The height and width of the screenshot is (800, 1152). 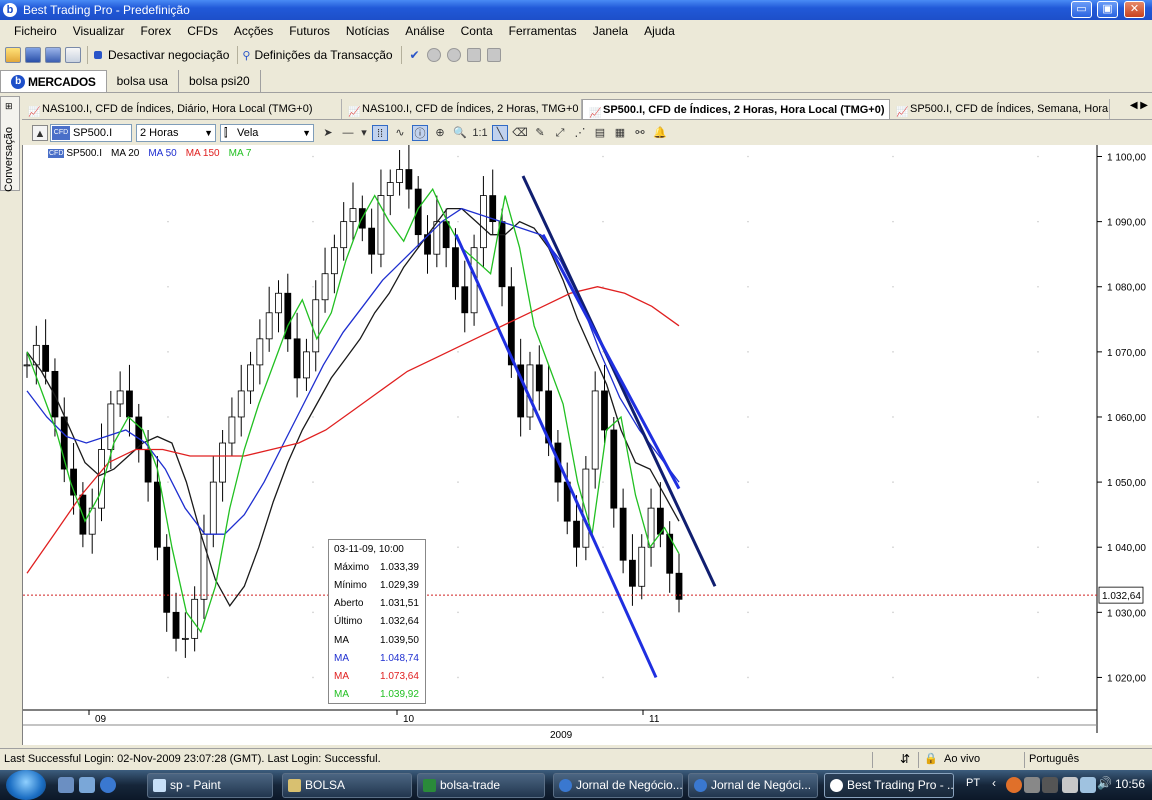 I want to click on legend-ma150: MA 150, so click(x=203, y=153).